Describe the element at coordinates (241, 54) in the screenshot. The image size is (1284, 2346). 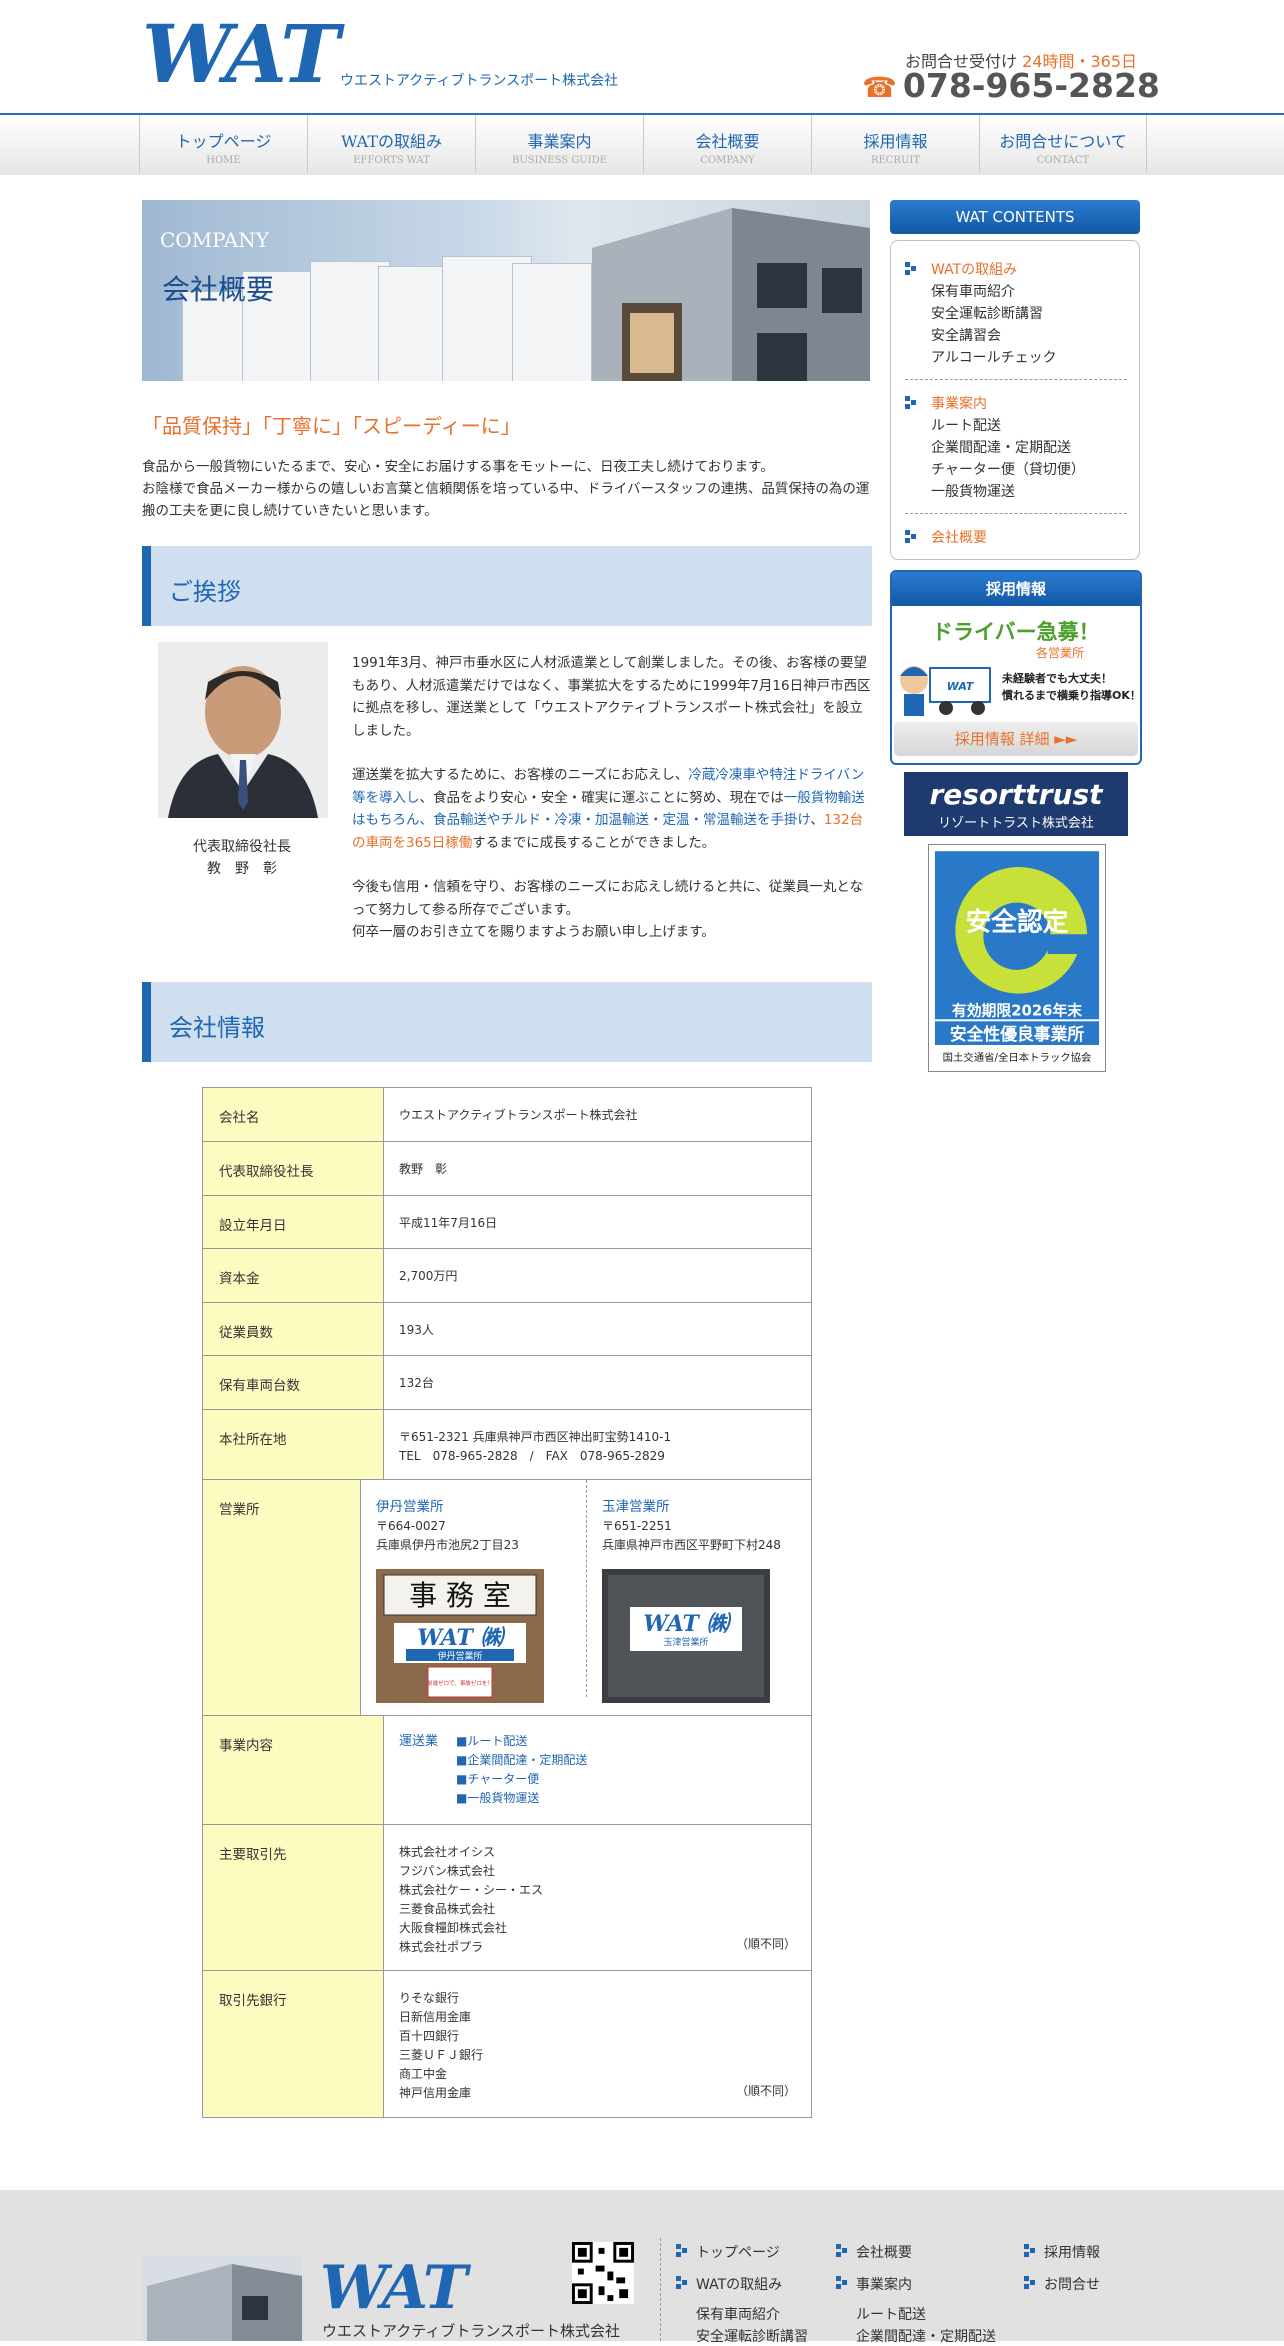
I see `site-logo: WAT` at that location.